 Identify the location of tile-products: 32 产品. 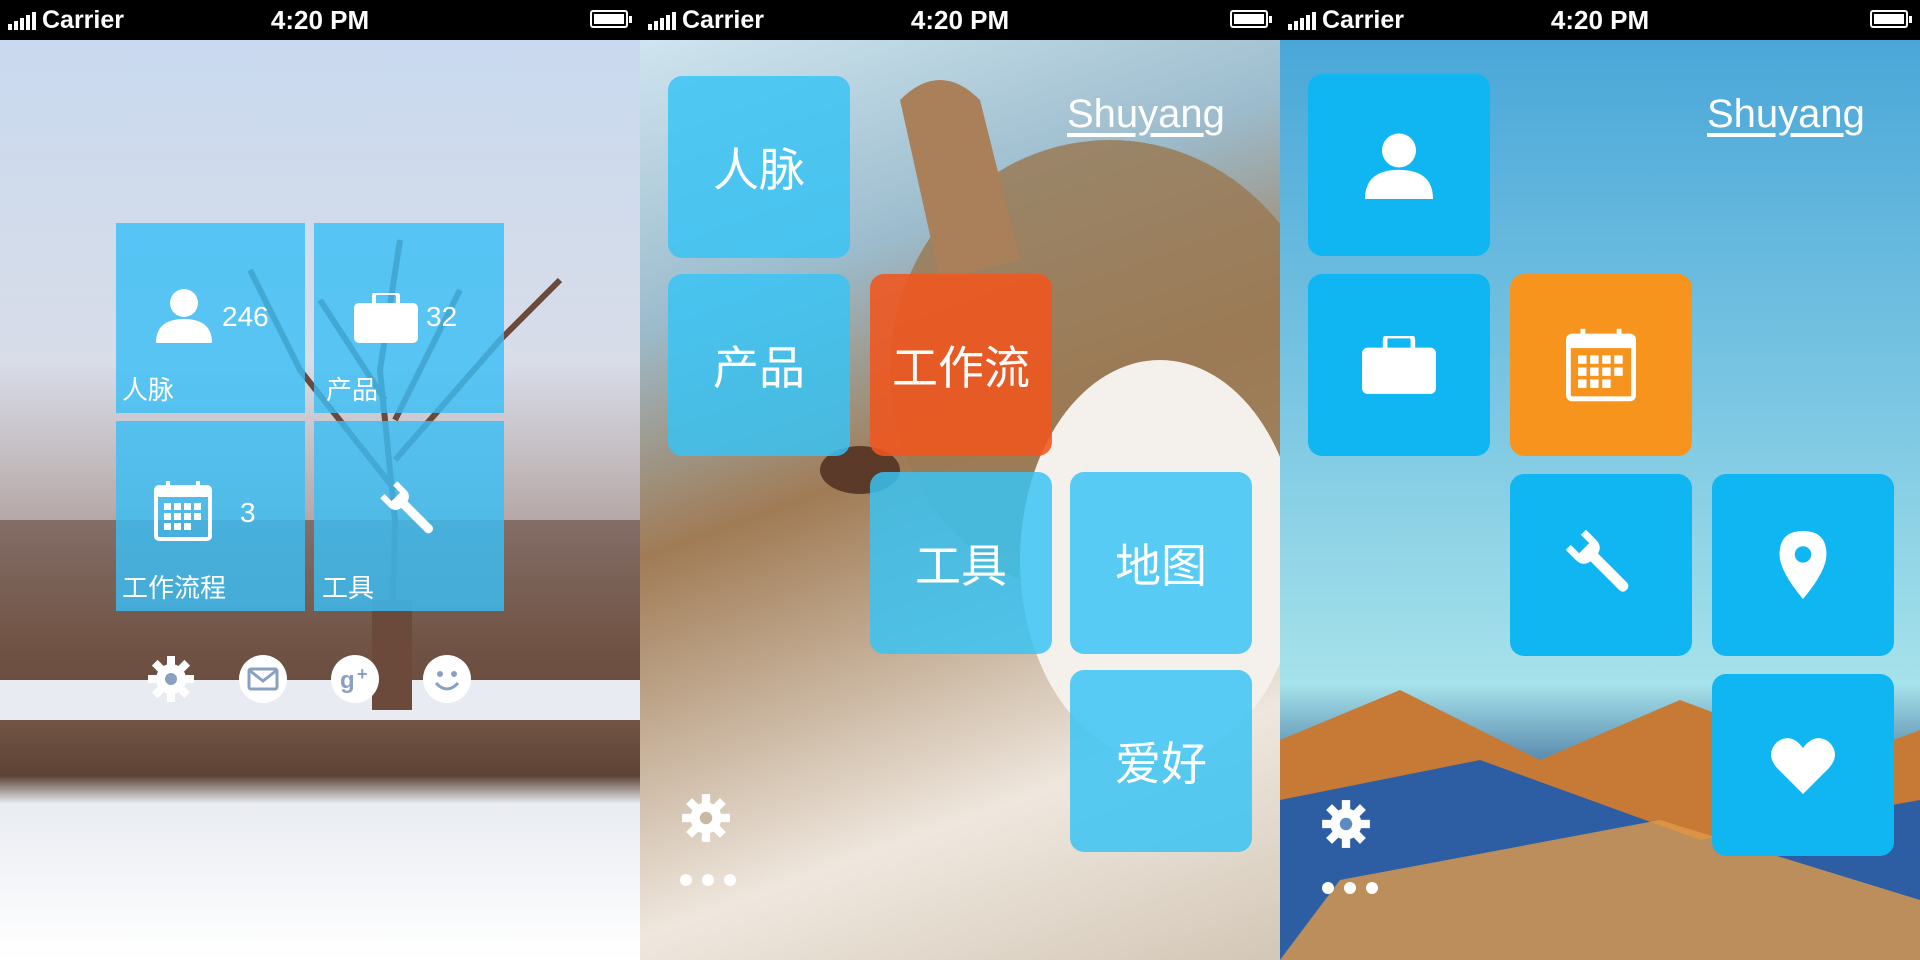
(409, 318).